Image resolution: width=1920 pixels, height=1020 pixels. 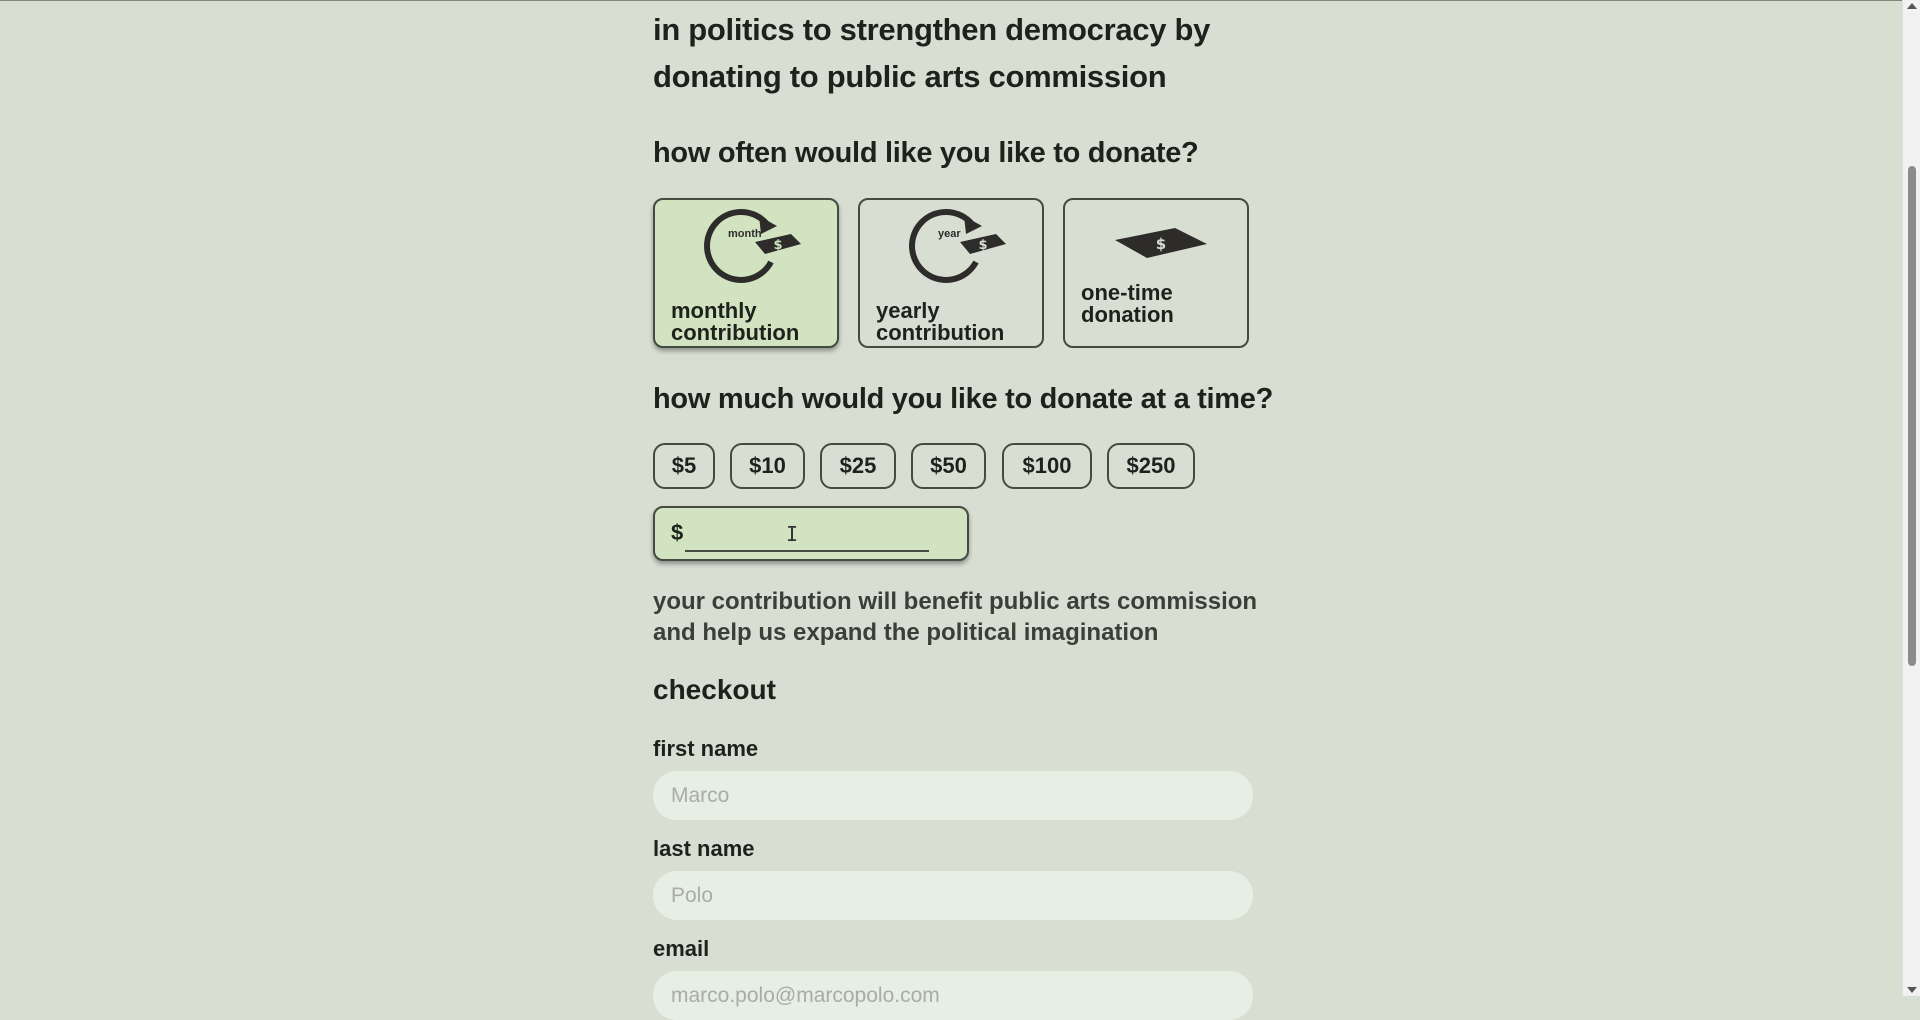 I want to click on one-time-label-line1: one-time, so click(x=1127, y=292).